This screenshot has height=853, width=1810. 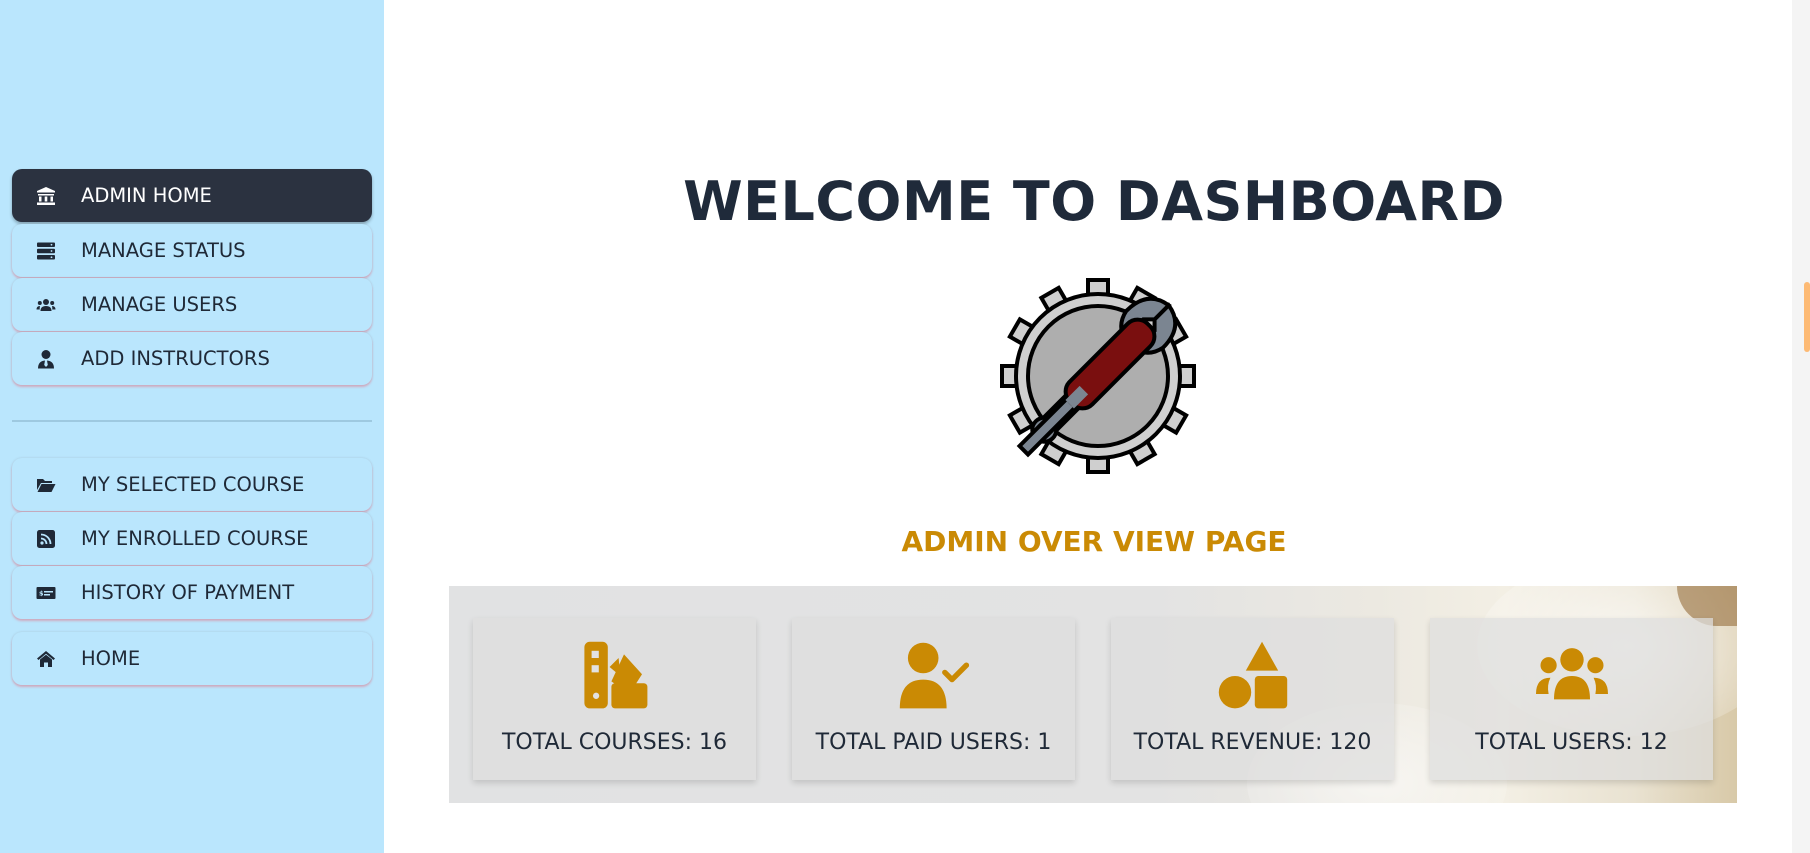 What do you see at coordinates (1252, 676) in the screenshot?
I see `shapes-icon` at bounding box center [1252, 676].